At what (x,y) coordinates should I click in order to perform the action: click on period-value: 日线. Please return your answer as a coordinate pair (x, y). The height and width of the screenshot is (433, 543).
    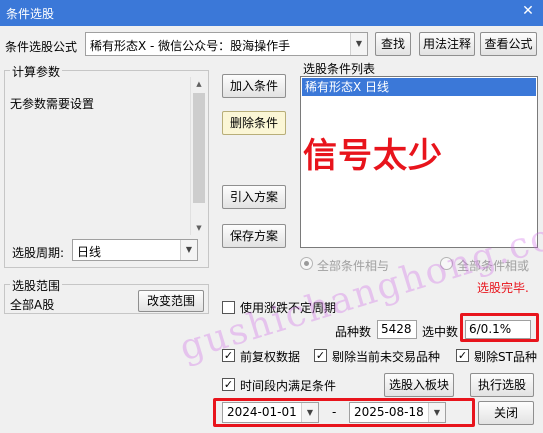
    Looking at the image, I should click on (89, 252).